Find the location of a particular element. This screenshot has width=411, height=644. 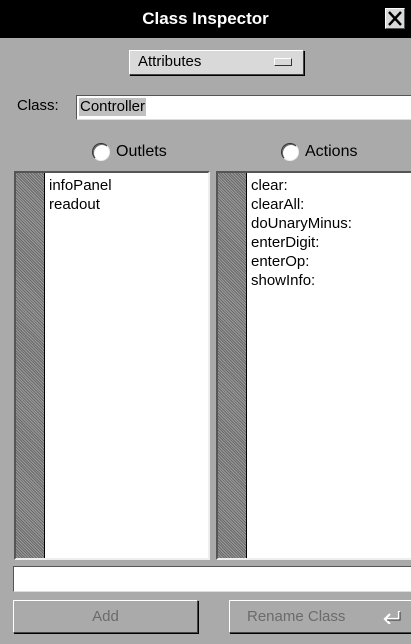

outlet-item: infoPanel is located at coordinates (80, 185).